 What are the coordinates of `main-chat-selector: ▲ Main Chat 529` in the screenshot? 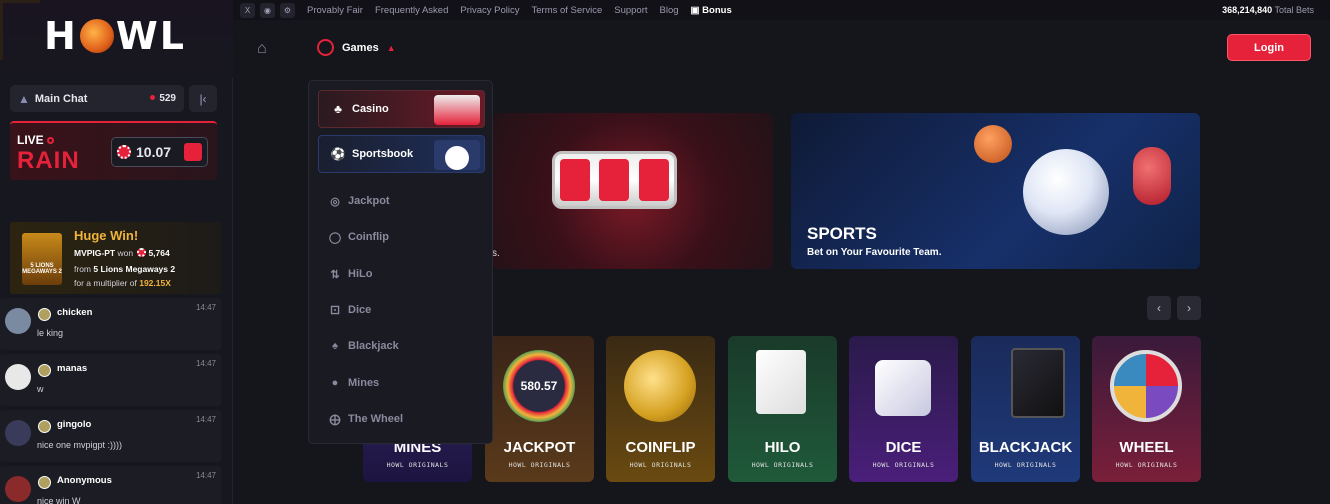 It's located at (97, 98).